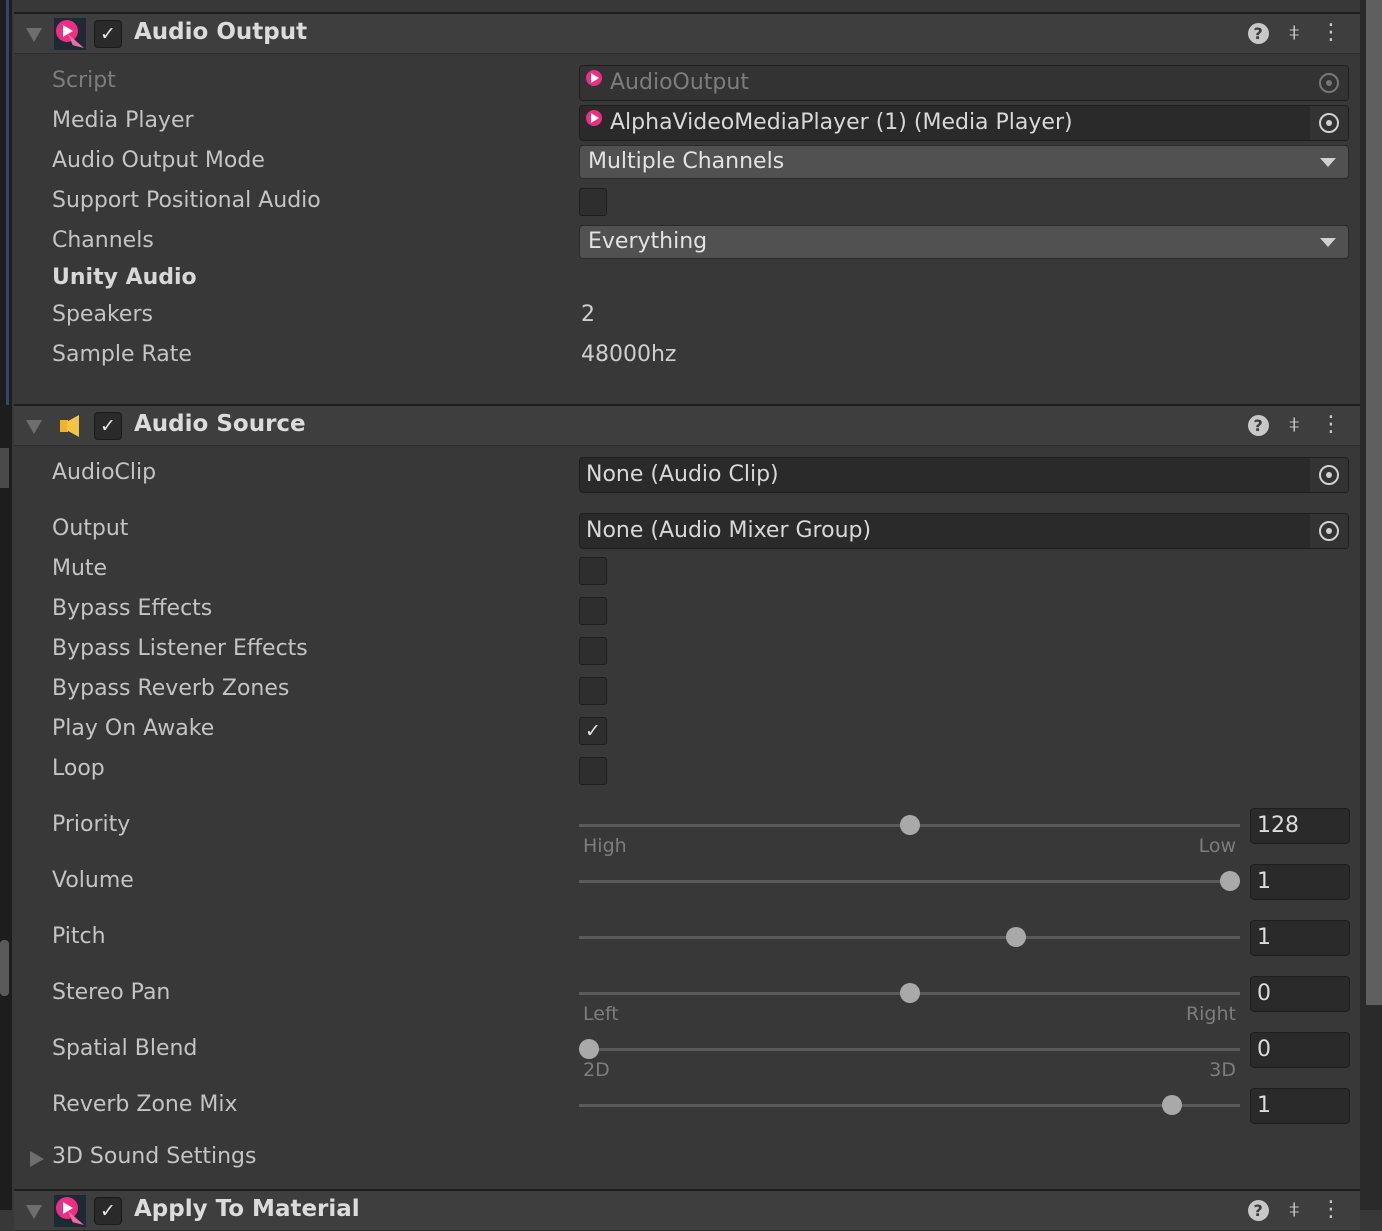  Describe the element at coordinates (79, 936) in the screenshot. I see `pitch-label: Pitch` at that location.